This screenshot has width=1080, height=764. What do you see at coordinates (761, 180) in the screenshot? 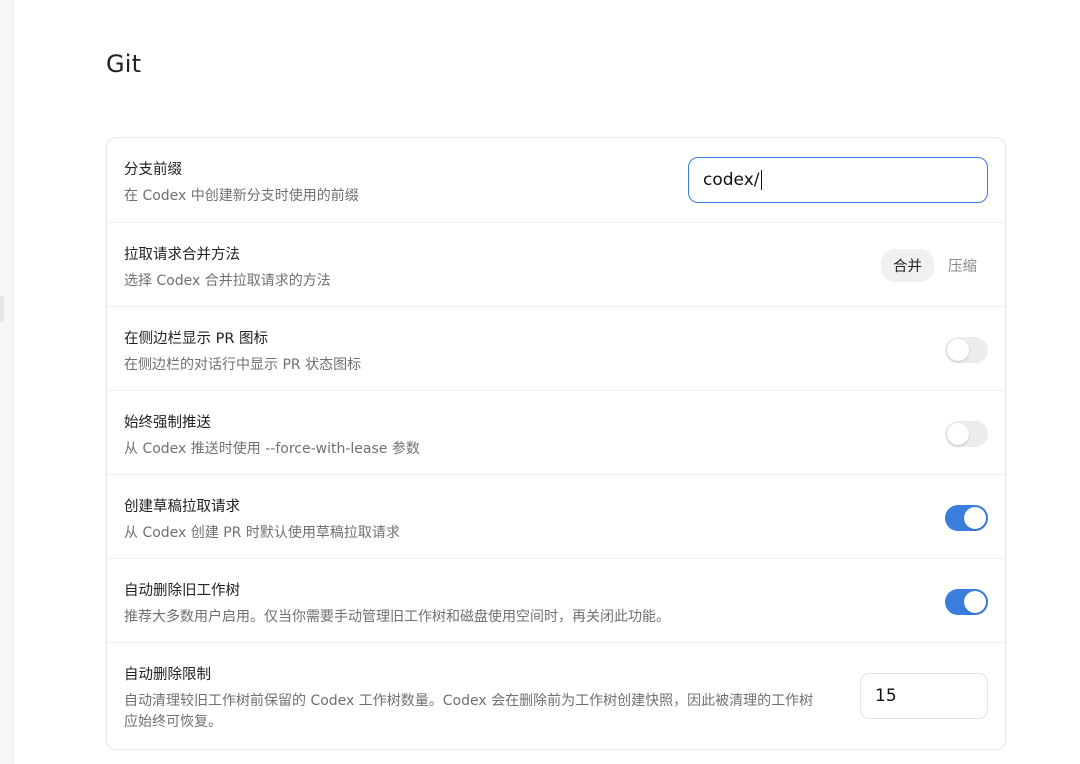
I see `text-caret` at bounding box center [761, 180].